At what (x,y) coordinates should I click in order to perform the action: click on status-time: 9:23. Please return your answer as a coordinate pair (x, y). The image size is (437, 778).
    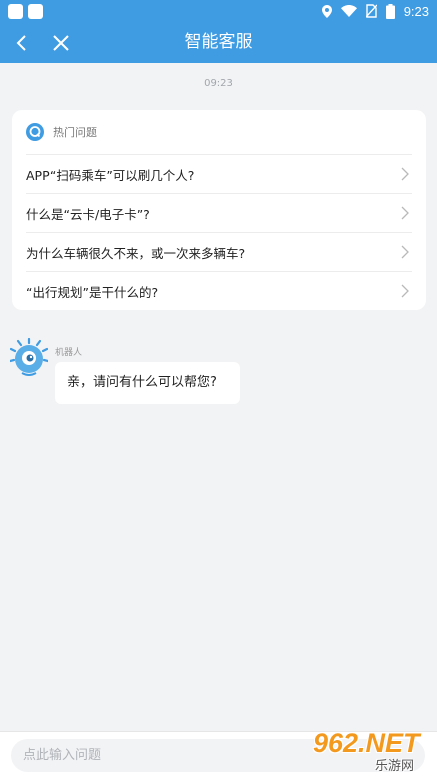
    Looking at the image, I should click on (416, 11).